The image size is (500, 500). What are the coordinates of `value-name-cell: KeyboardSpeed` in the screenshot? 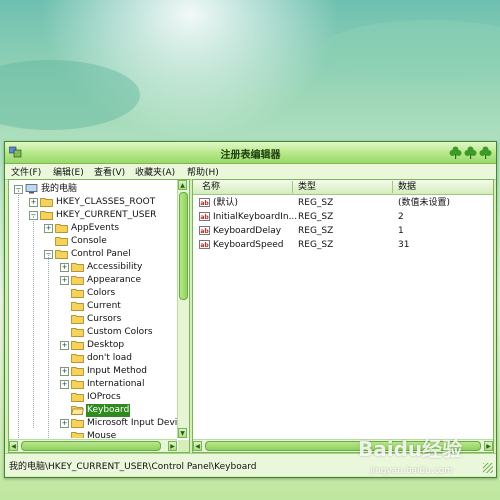 It's located at (248, 245).